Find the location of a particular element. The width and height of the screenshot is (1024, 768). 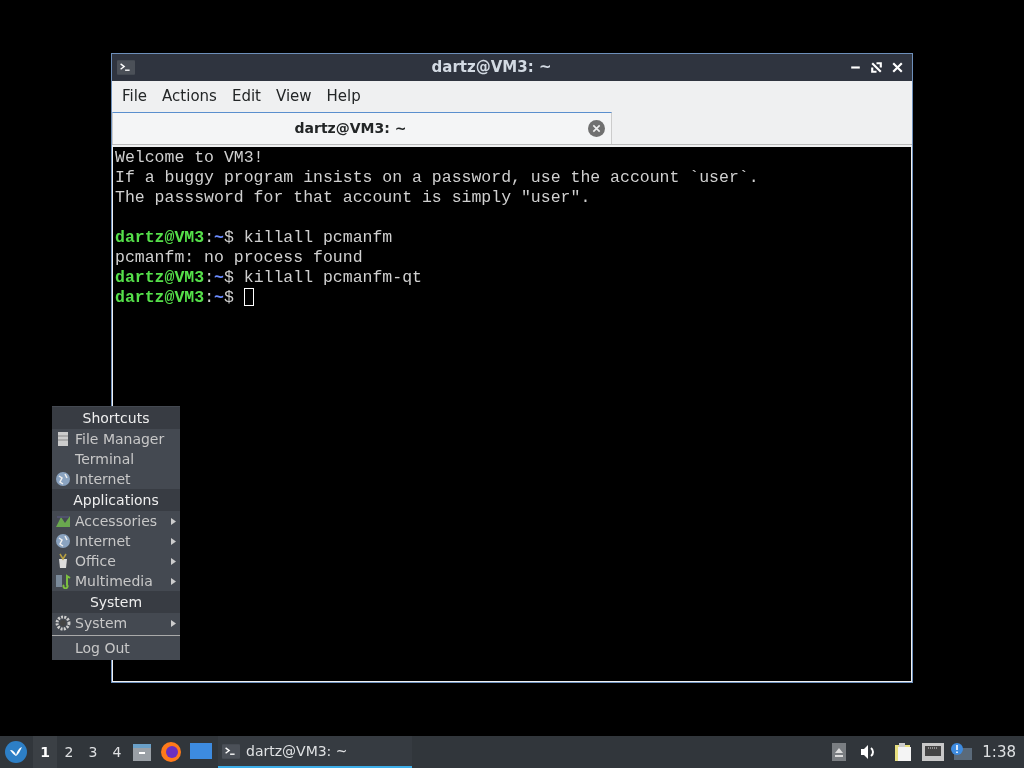

close-tab-icon is located at coordinates (596, 128).